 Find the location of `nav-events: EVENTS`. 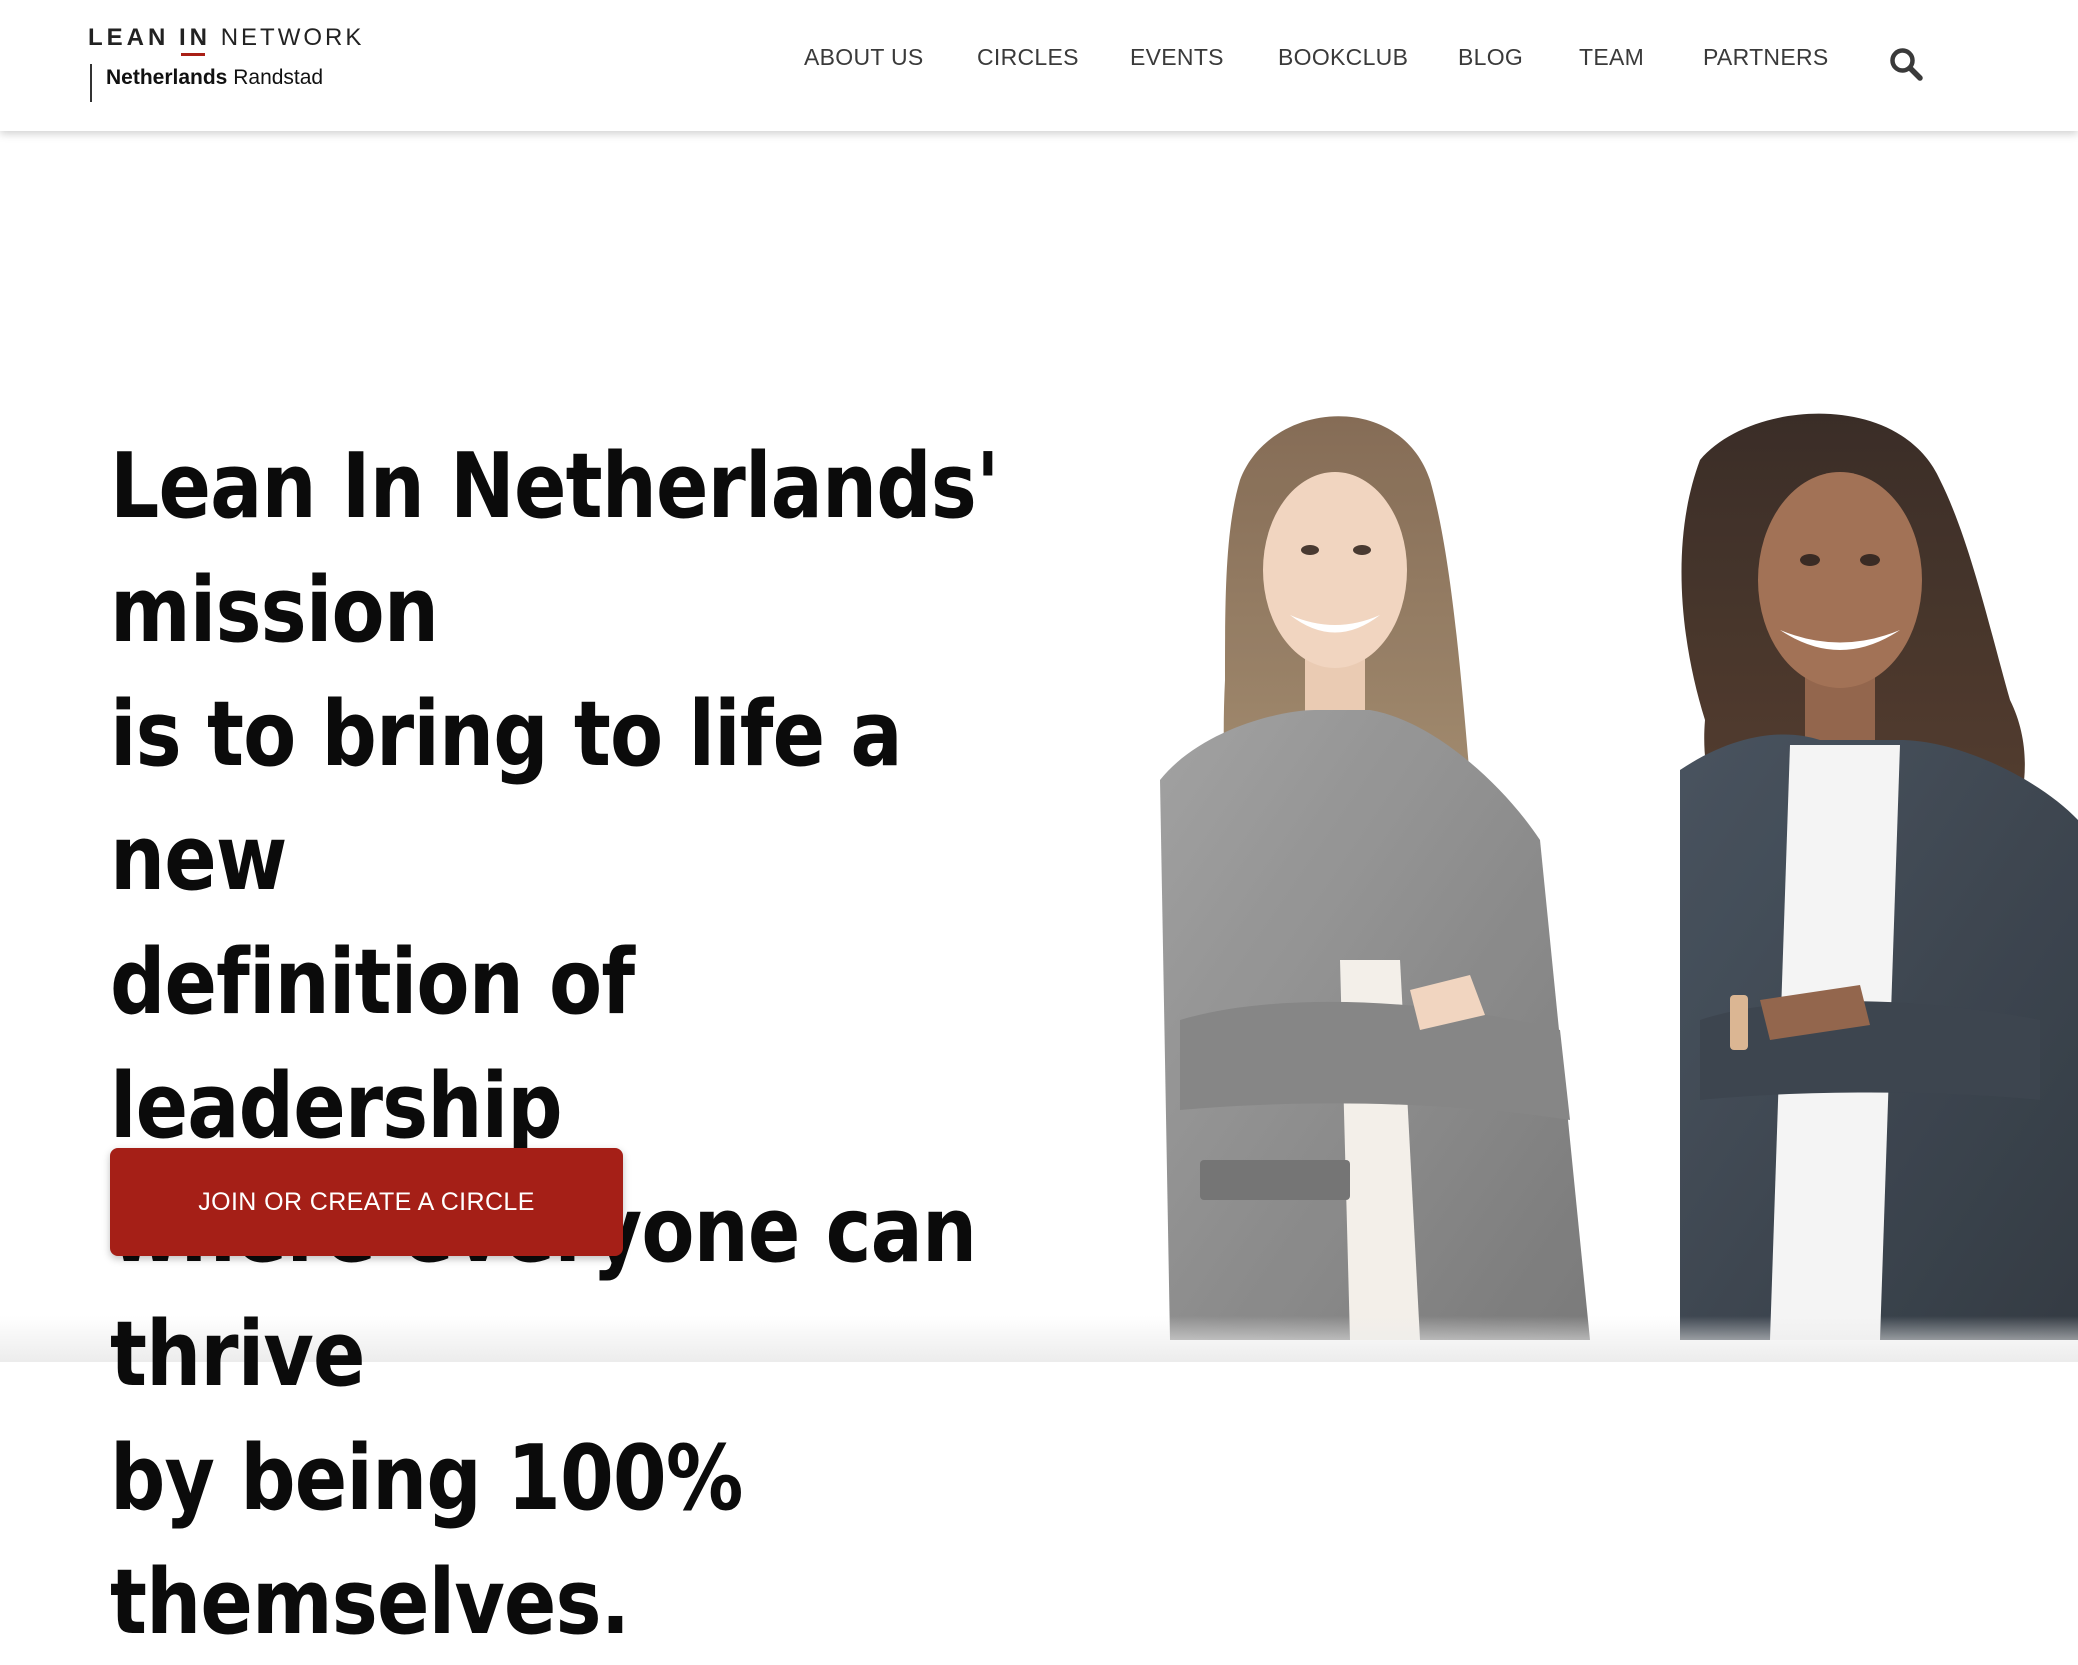

nav-events: EVENTS is located at coordinates (1177, 57).